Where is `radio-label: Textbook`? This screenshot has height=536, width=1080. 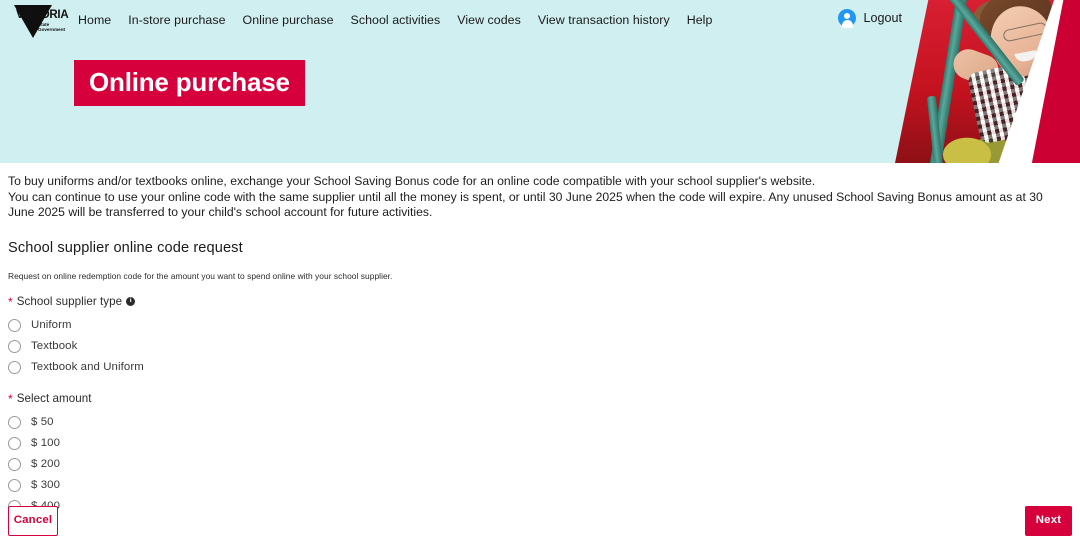 radio-label: Textbook is located at coordinates (54, 346).